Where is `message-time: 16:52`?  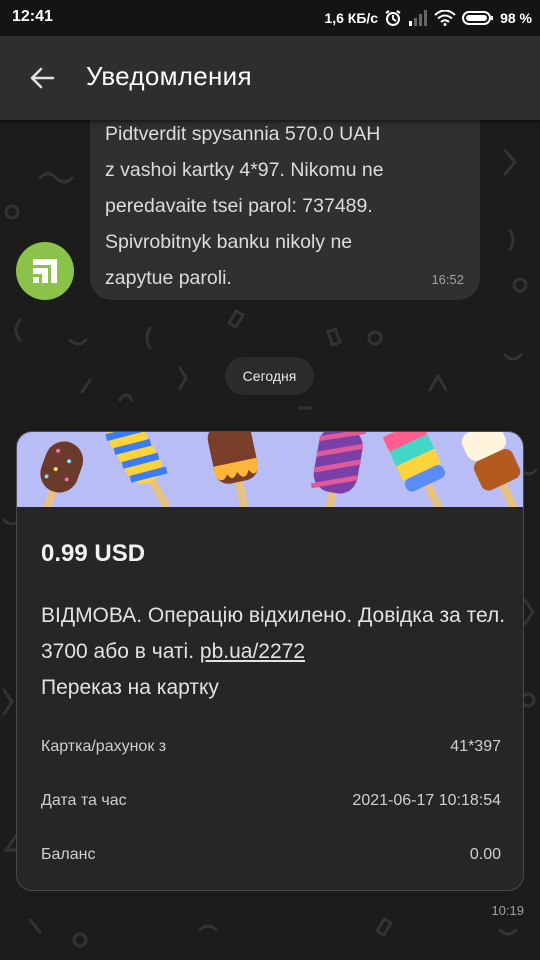 message-time: 16:52 is located at coordinates (447, 279).